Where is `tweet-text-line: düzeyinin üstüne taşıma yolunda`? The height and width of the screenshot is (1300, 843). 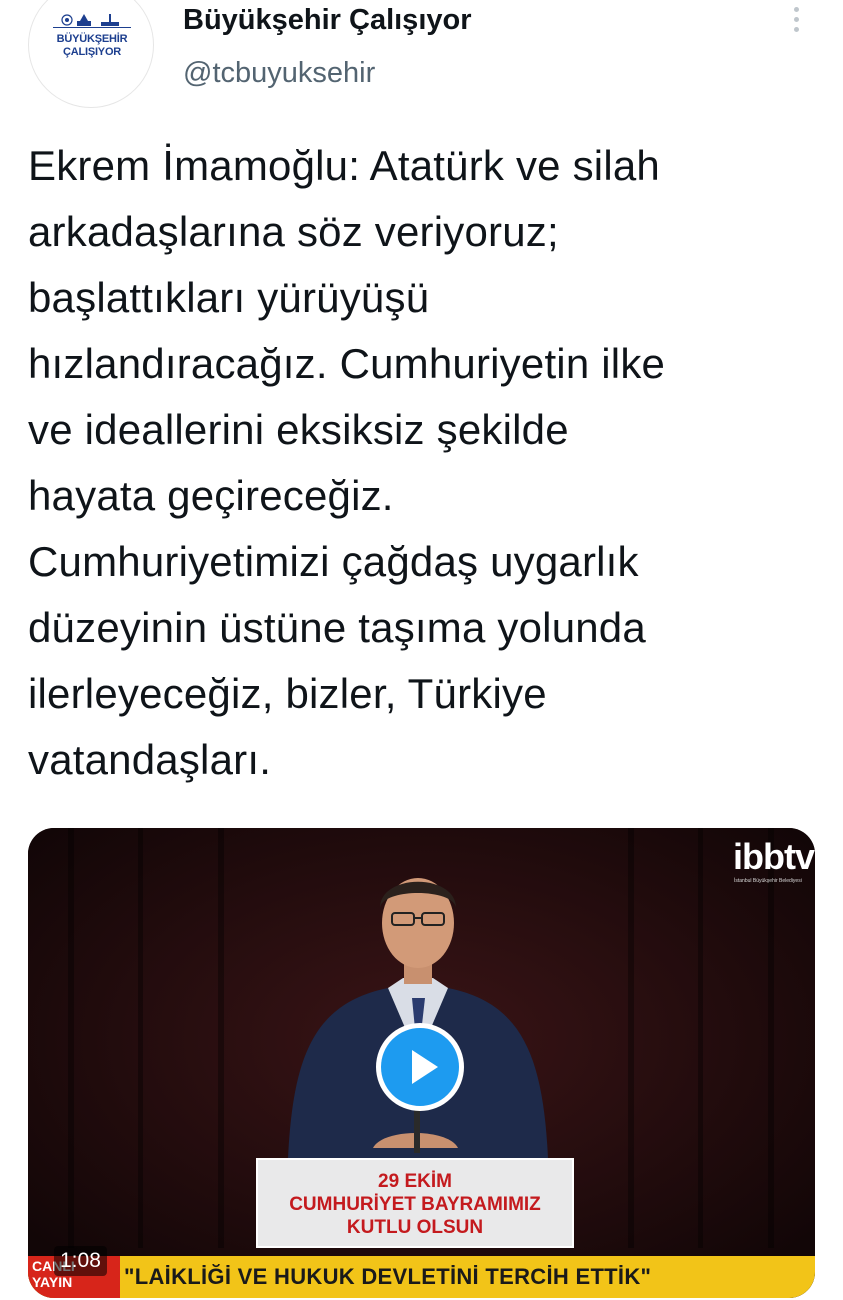
tweet-text-line: düzeyinin üstüne taşıma yolunda is located at coordinates (337, 627).